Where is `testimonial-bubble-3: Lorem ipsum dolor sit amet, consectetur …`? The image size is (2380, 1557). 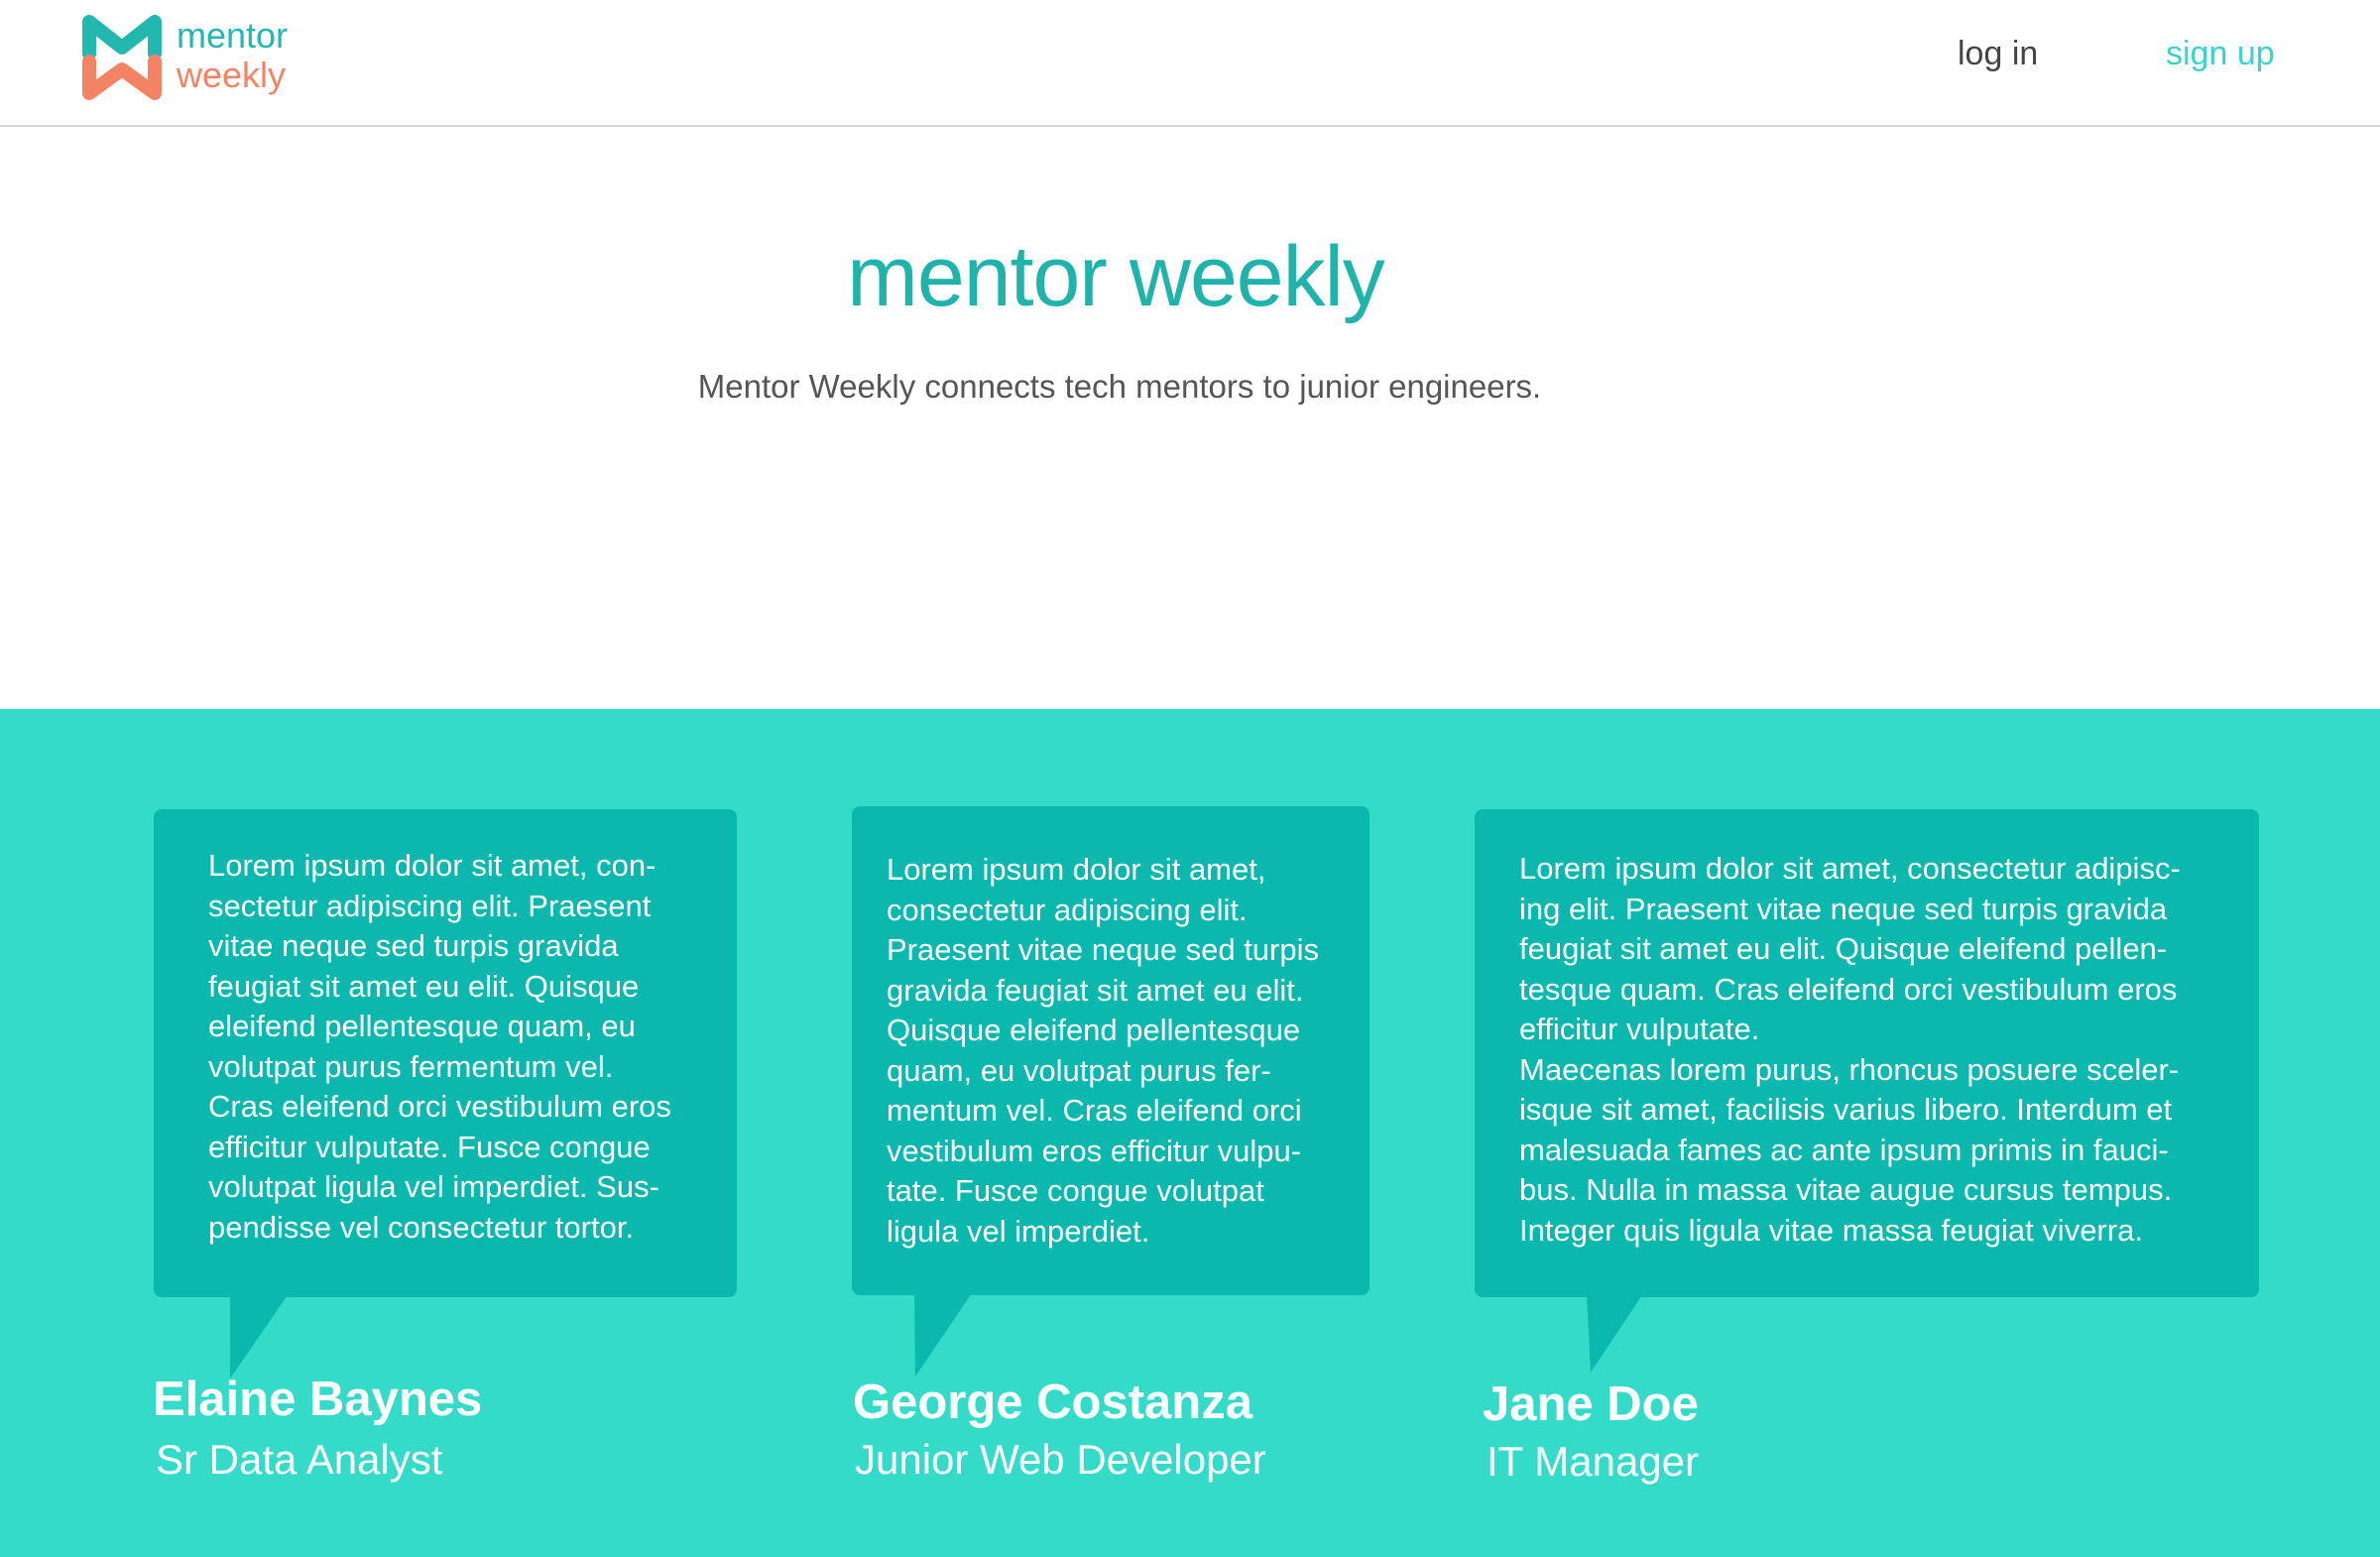 testimonial-bubble-3: Lorem ipsum dolor sit amet, consectetur … is located at coordinates (1867, 1053).